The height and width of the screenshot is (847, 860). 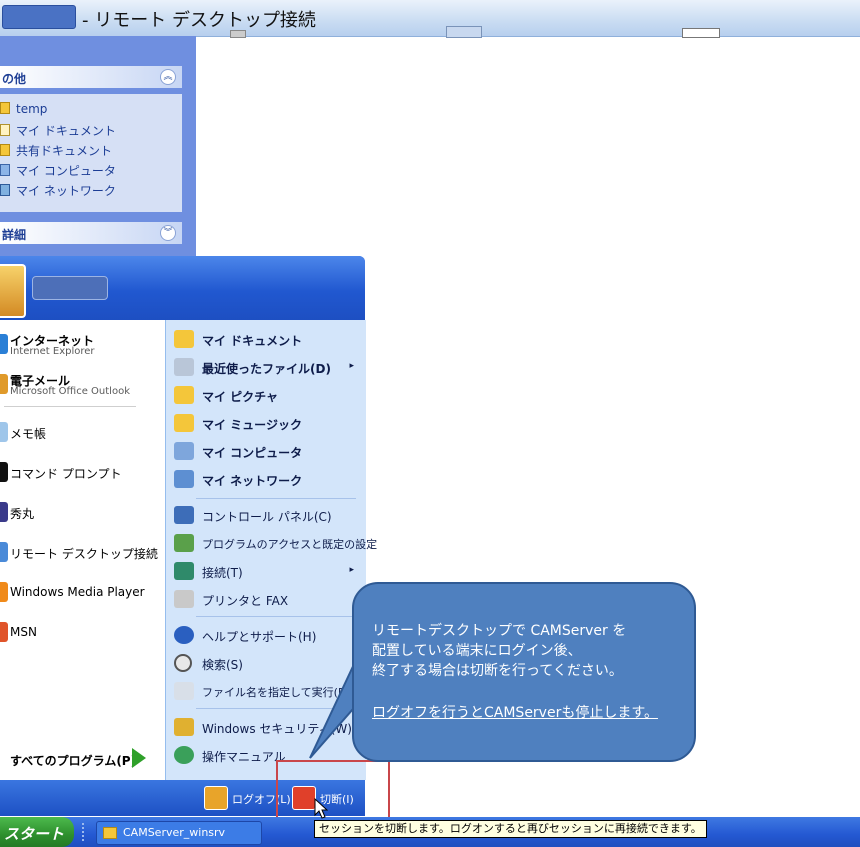 I want to click on pictures-folder-icon, so click(x=184, y=395).